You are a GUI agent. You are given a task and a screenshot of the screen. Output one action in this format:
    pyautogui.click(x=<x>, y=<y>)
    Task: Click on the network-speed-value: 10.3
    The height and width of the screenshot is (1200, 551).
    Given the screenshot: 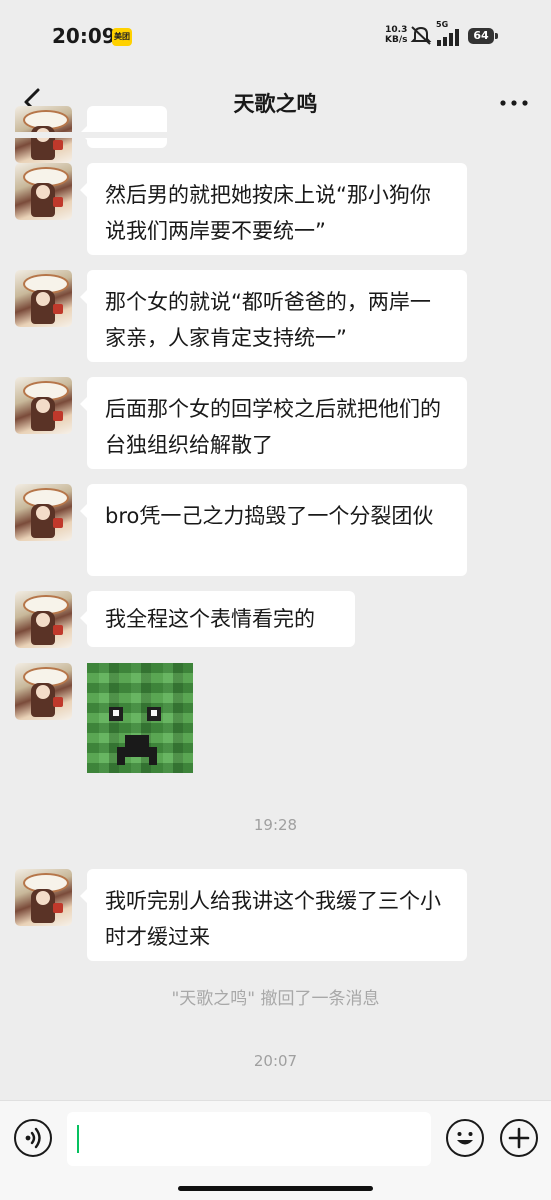 What is the action you would take?
    pyautogui.click(x=396, y=30)
    